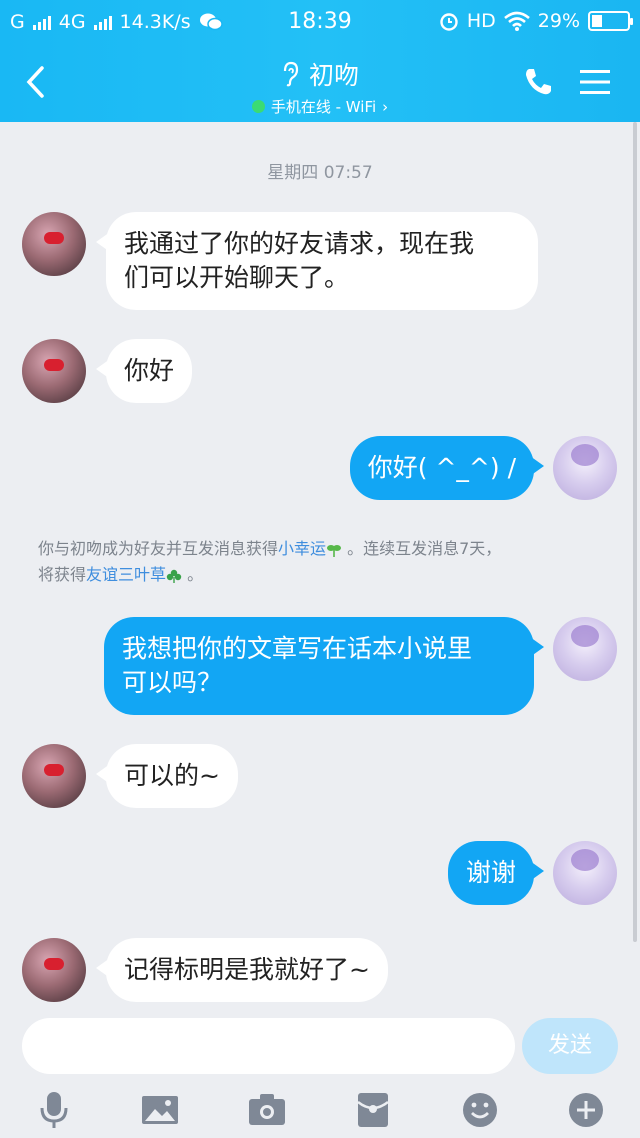 The height and width of the screenshot is (1138, 640). I want to click on message-bubble-outgoing: 你好( ^_^) /, so click(447, 468).